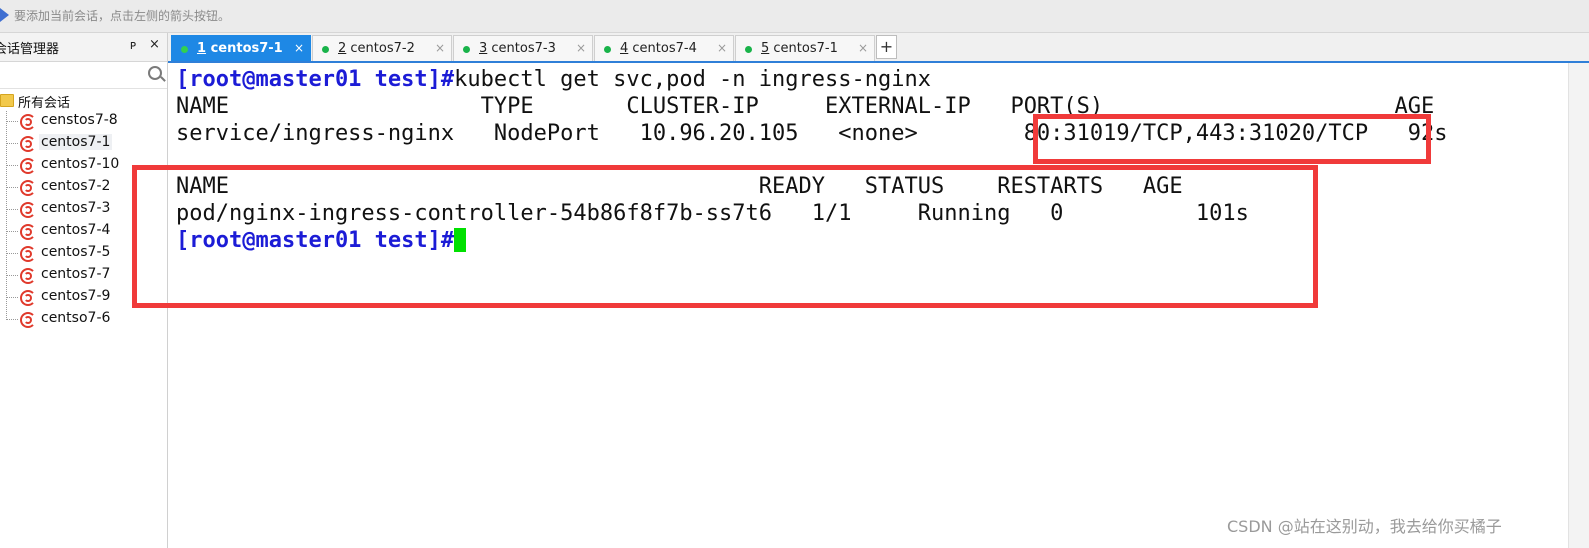 Image resolution: width=1589 pixels, height=548 pixels. I want to click on tab-label: 4 centos7-4, so click(658, 48).